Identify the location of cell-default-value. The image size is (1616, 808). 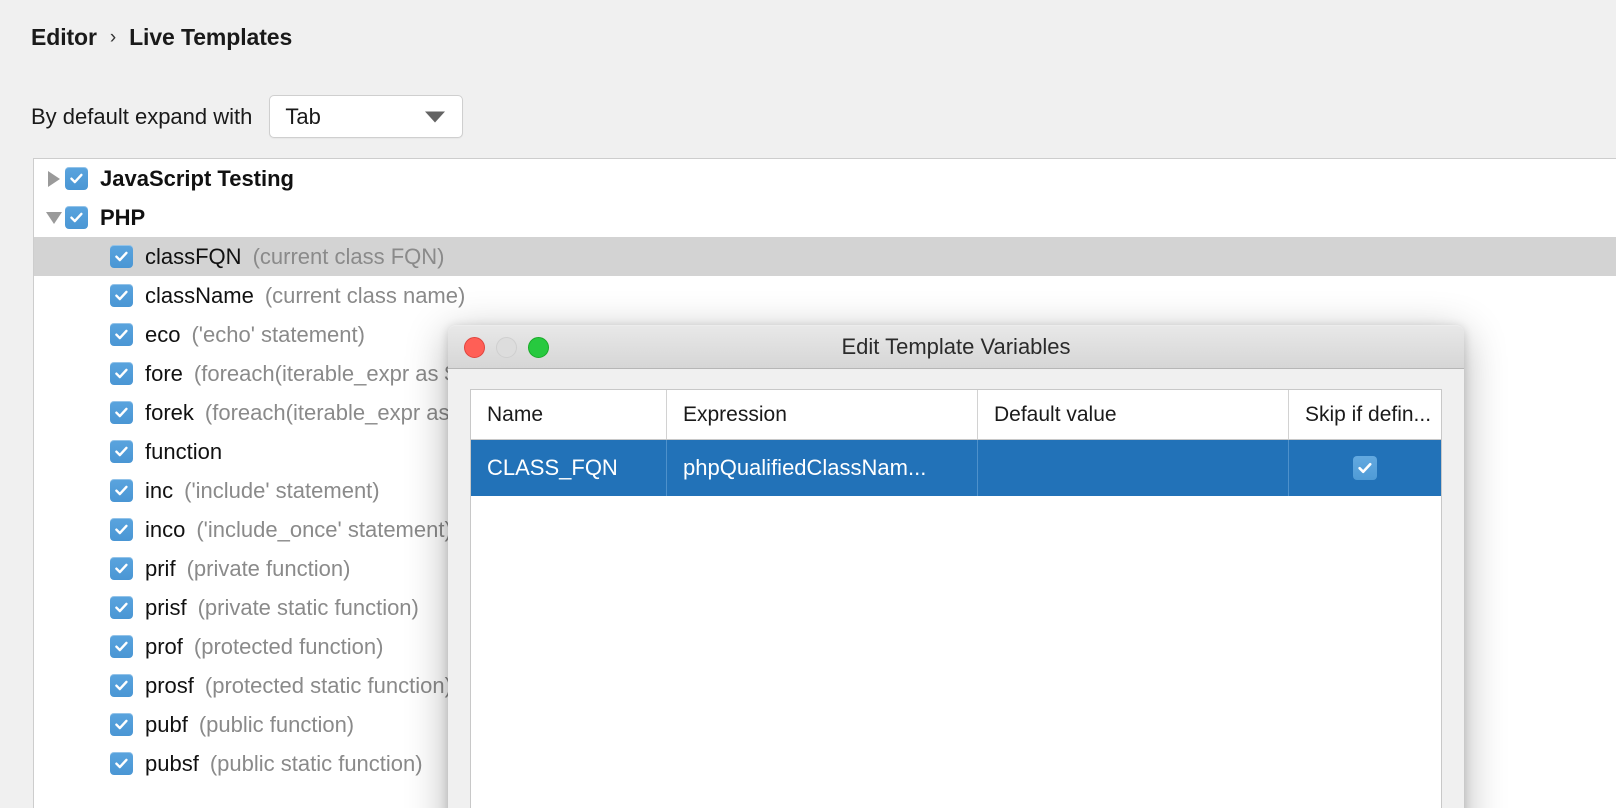
(1133, 468).